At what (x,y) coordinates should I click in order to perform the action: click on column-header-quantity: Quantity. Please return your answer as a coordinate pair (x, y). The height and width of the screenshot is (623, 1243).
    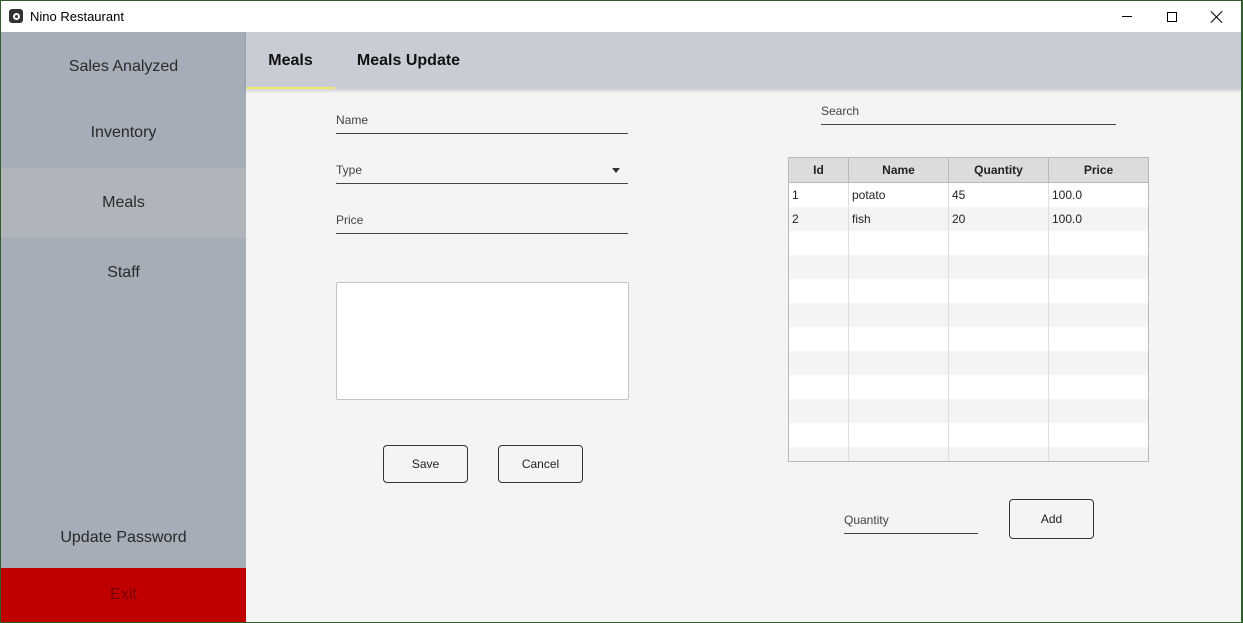
    Looking at the image, I should click on (999, 170).